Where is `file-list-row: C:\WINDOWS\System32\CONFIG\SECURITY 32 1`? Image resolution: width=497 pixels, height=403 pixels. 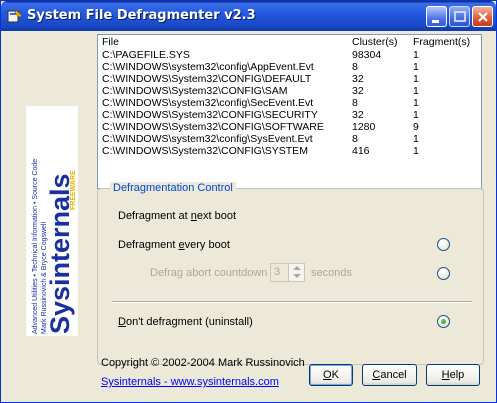
file-list-row: C:\WINDOWS\System32\CONFIG\SECURITY 32 1 is located at coordinates (289, 115).